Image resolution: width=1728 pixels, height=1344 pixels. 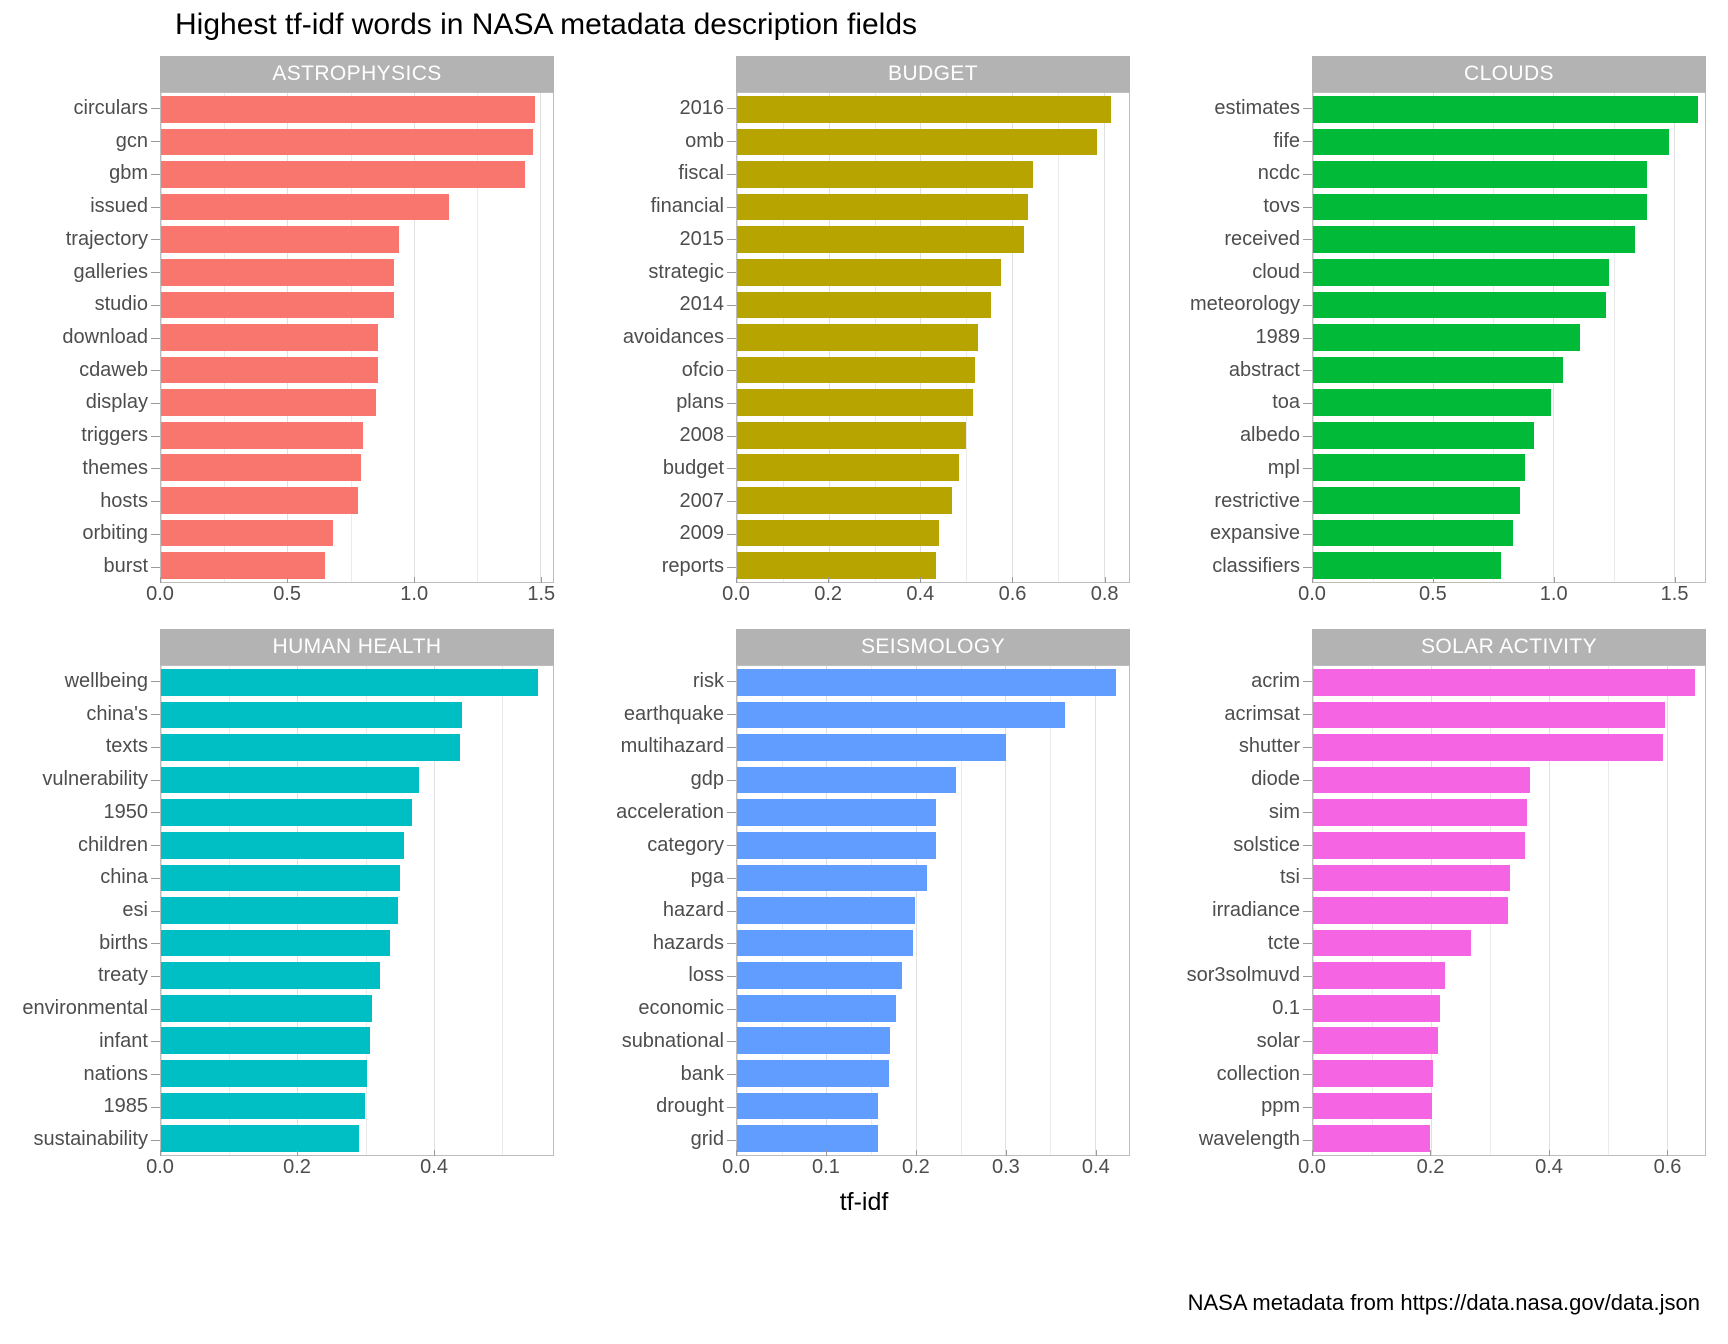 What do you see at coordinates (660, 304) in the screenshot?
I see `y-axis-tick-label: 2014` at bounding box center [660, 304].